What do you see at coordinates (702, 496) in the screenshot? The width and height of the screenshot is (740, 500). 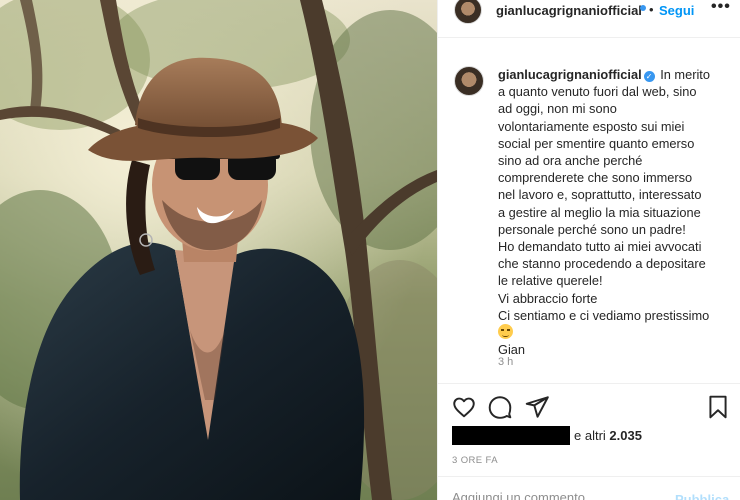 I see `publish-button: Pubblica` at bounding box center [702, 496].